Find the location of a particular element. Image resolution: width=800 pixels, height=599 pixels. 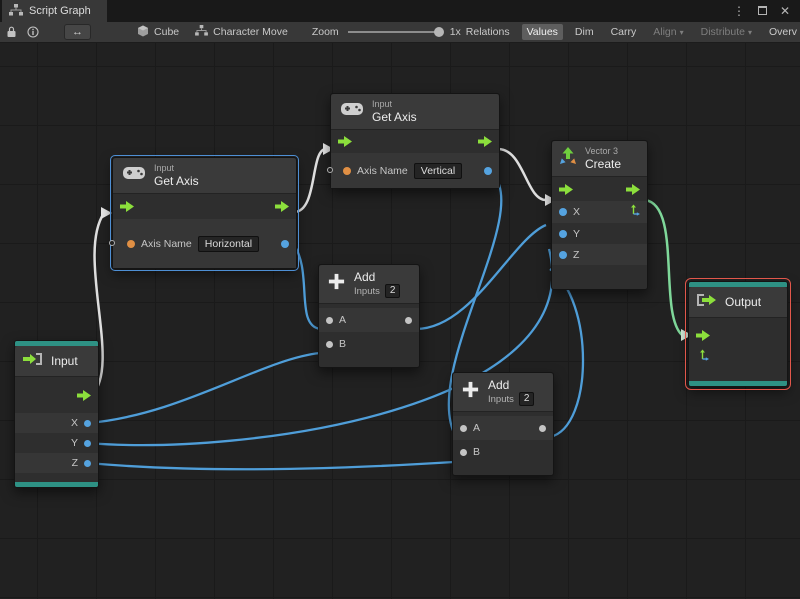

z-out-port is located at coordinates (87, 463).